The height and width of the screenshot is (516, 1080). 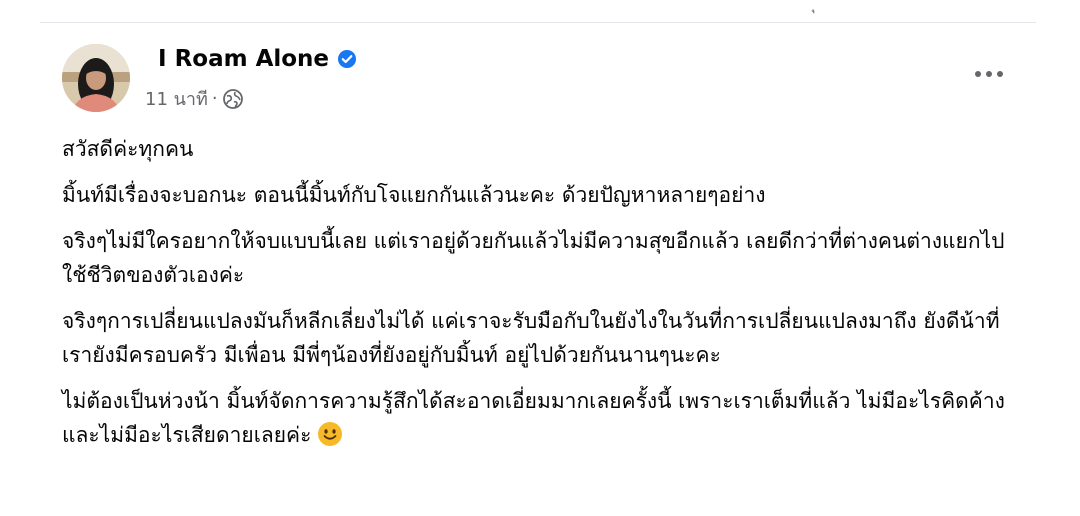 What do you see at coordinates (243, 59) in the screenshot?
I see `author-name: I Roam Alone` at bounding box center [243, 59].